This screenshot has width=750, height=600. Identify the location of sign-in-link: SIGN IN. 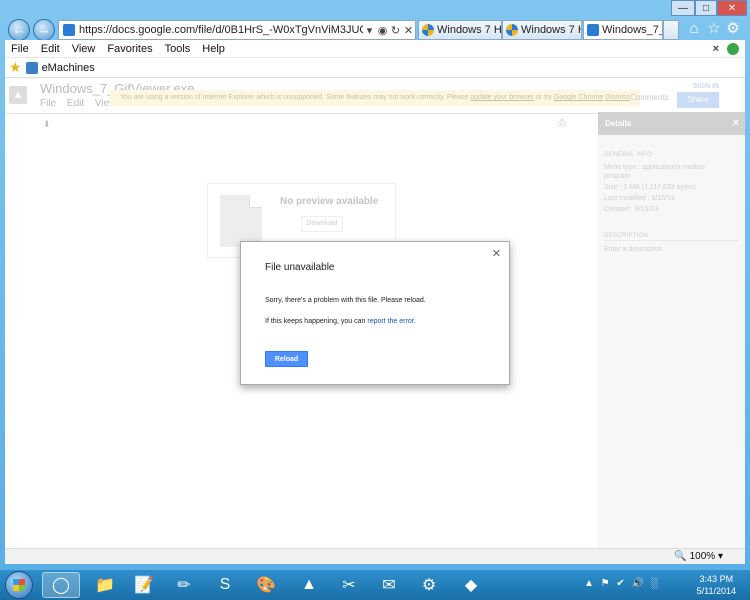
(706, 86).